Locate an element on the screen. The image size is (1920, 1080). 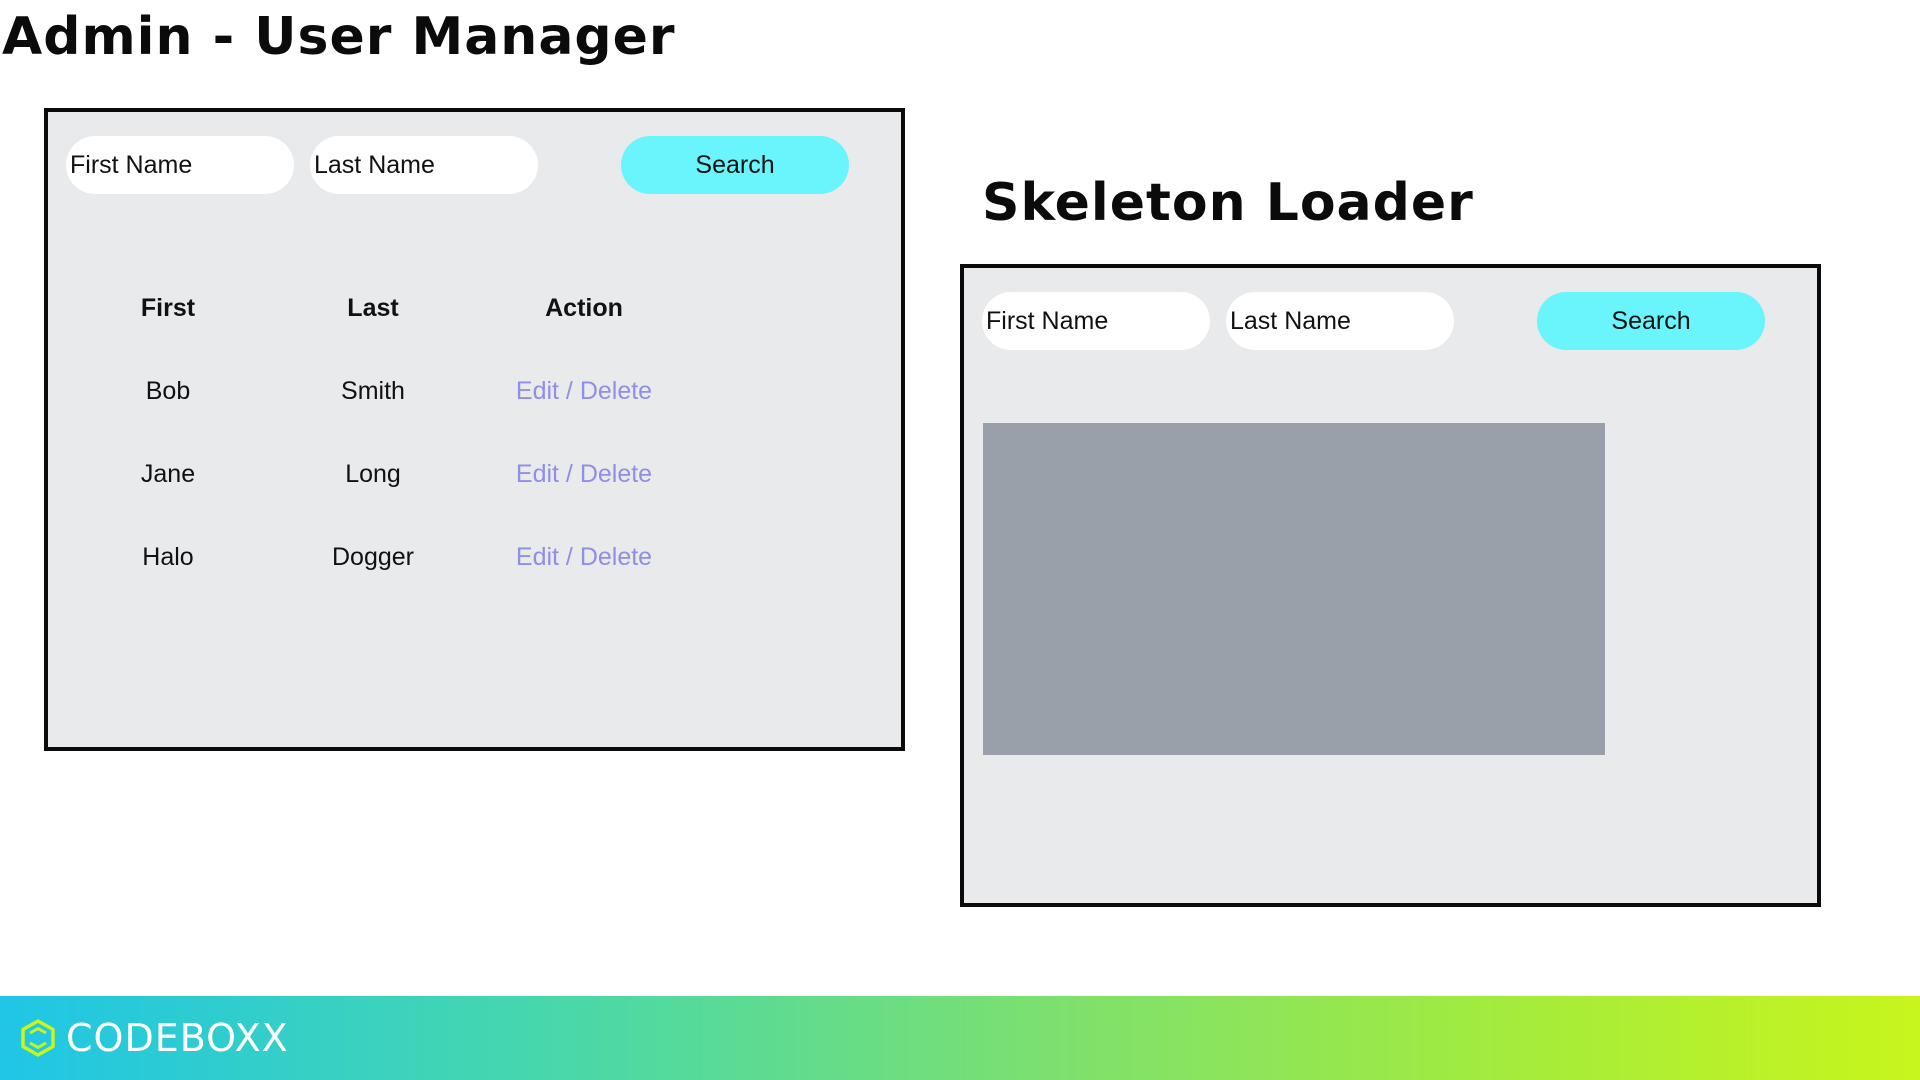
skeleton-placeholder-block is located at coordinates (1294, 589).